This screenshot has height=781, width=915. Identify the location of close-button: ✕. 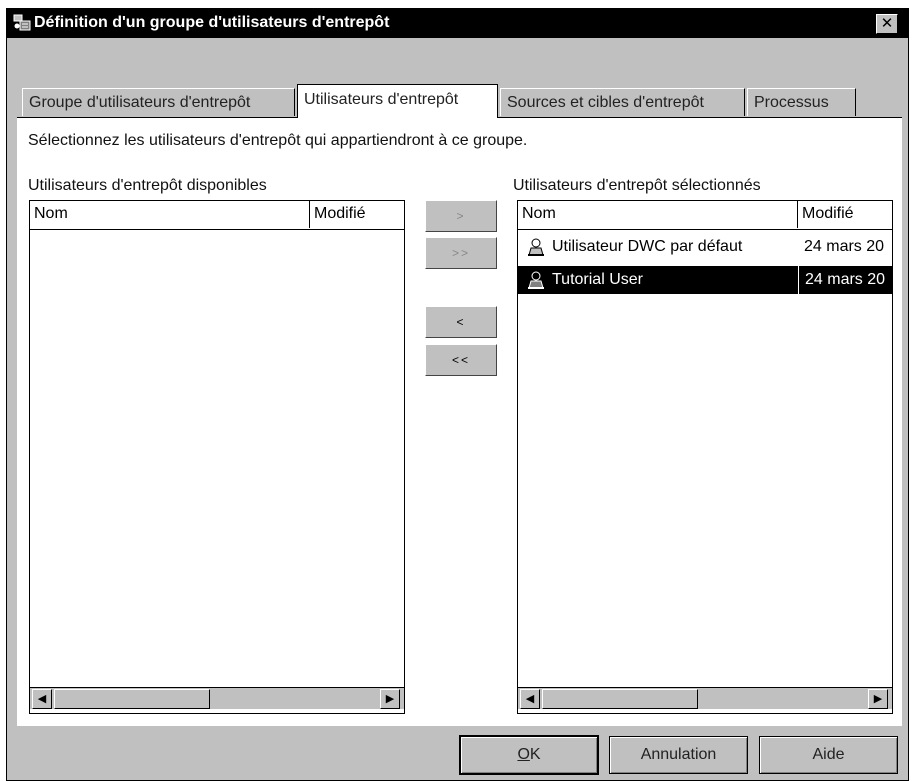
(887, 24).